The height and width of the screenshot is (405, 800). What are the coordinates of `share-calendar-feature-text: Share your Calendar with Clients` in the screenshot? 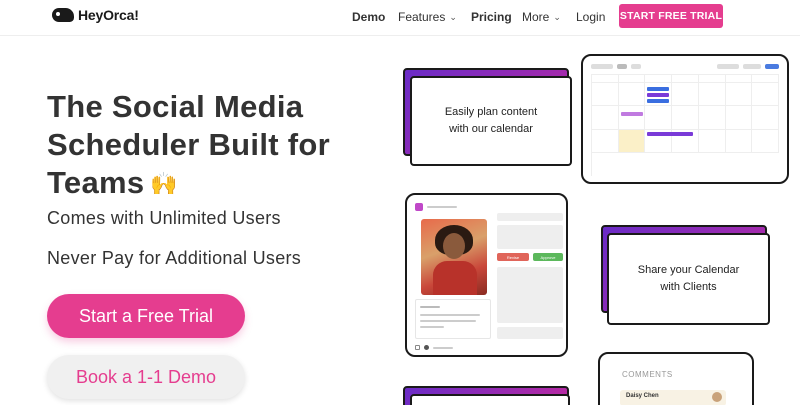 It's located at (688, 278).